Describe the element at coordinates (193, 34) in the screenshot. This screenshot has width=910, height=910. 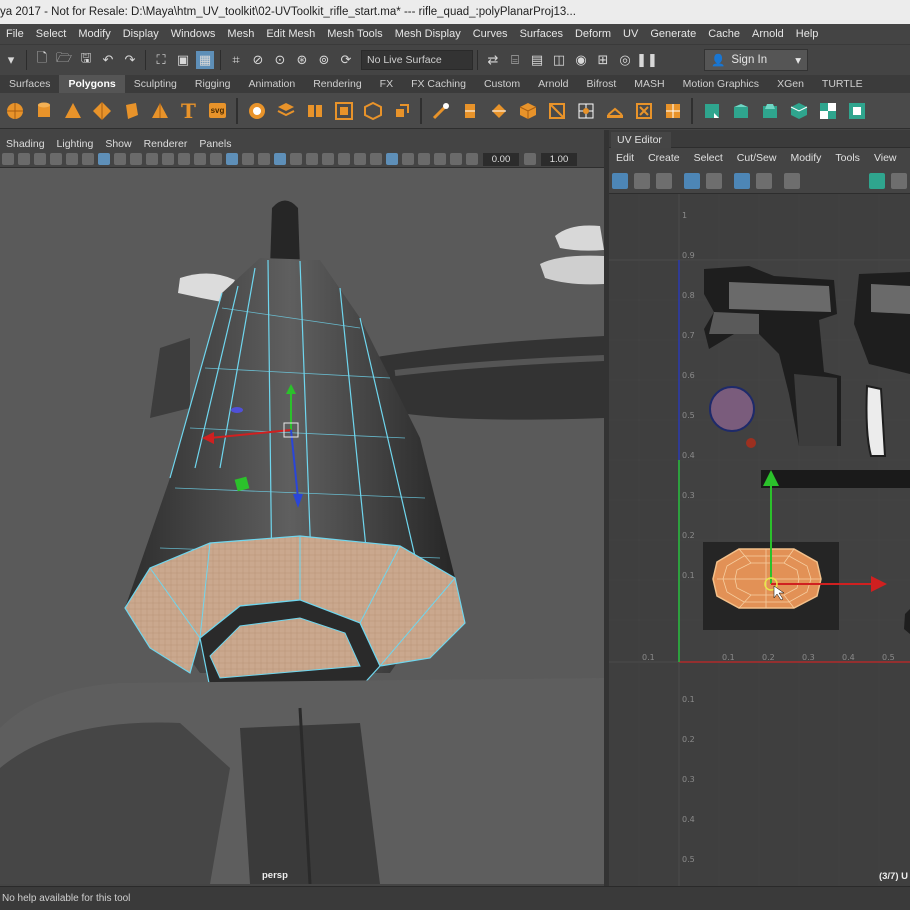
I see `menu-windows: Windows` at that location.